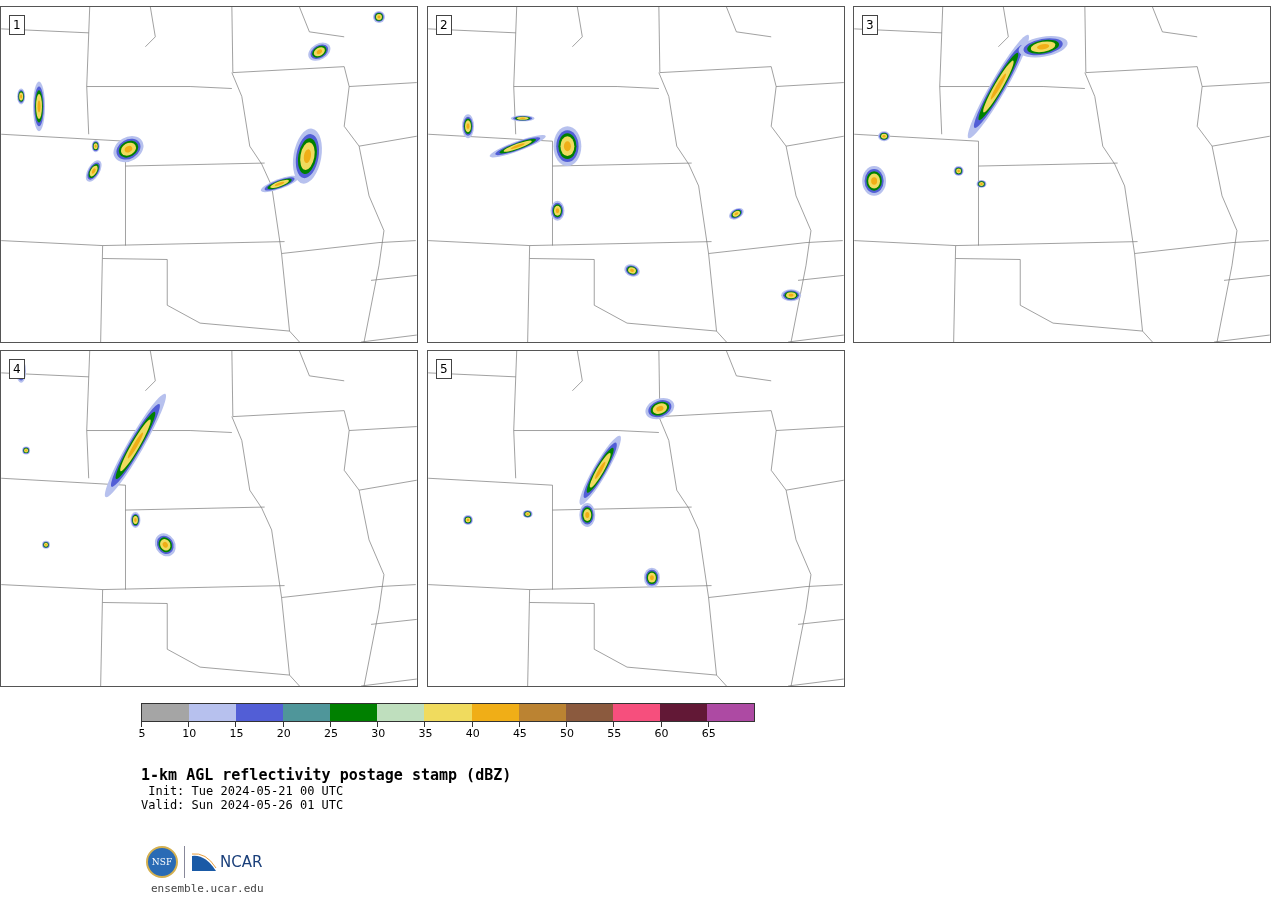 This screenshot has width=1280, height=901. I want to click on tick-label: 25, so click(330, 733).